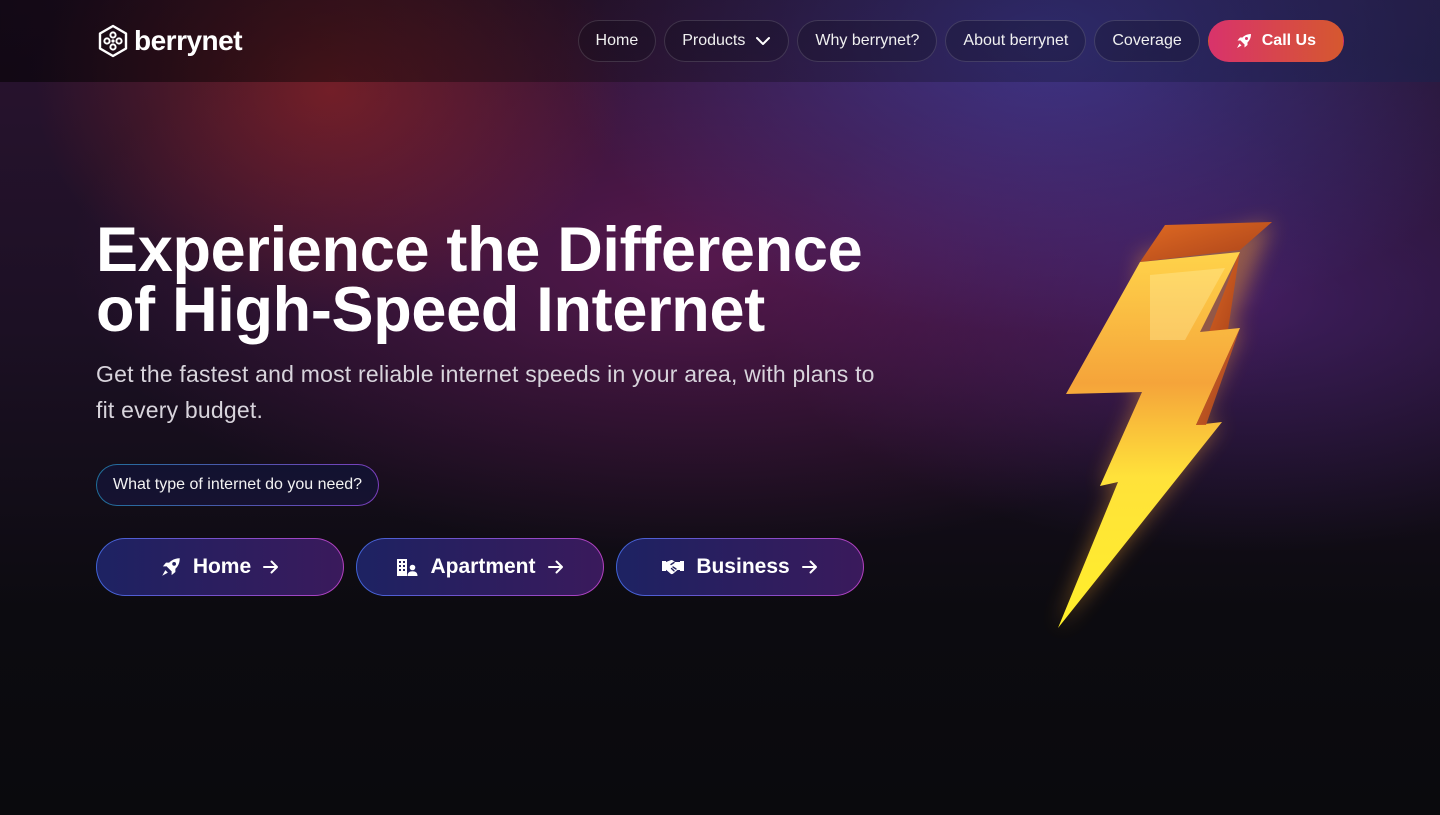 The image size is (1440, 815). I want to click on nav-item-label: Home, so click(617, 40).